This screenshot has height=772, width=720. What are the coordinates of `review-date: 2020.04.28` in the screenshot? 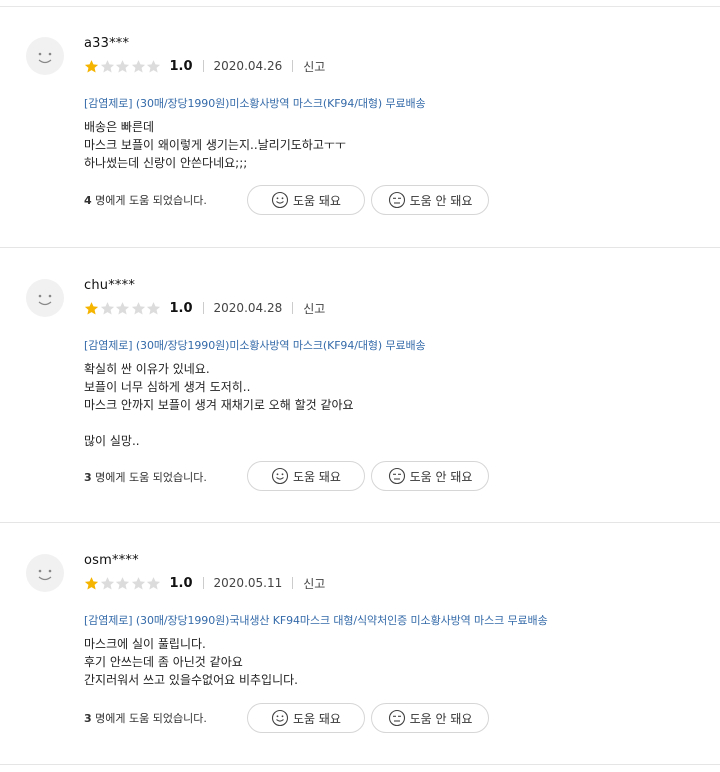 It's located at (248, 308).